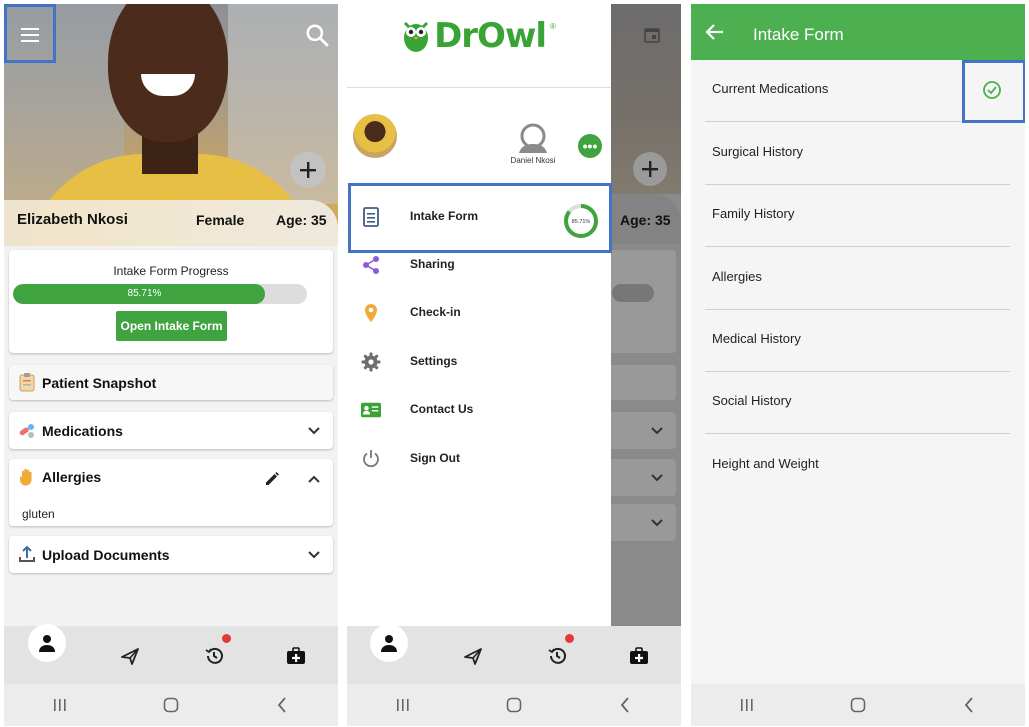 The height and width of the screenshot is (727, 1029). I want to click on intake-progress-label: 85.71%, so click(581, 222).